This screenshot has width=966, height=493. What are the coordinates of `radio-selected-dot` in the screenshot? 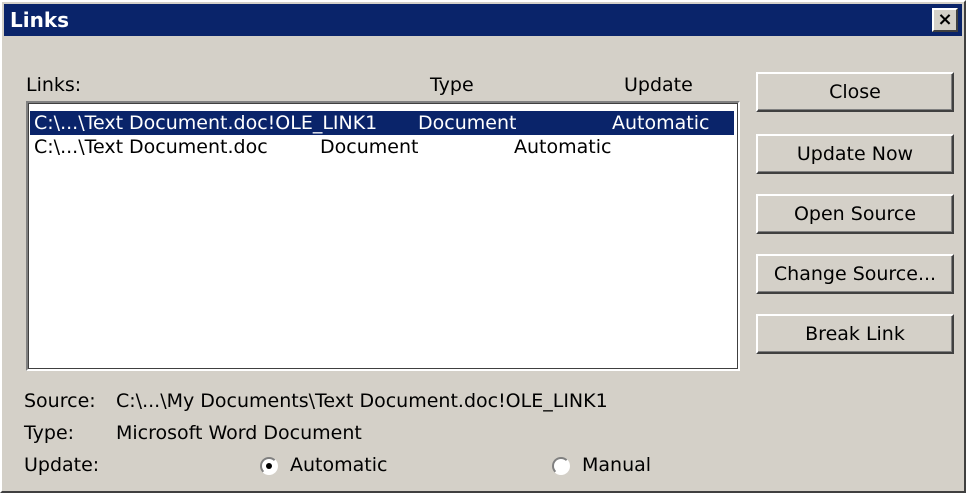 It's located at (269, 466).